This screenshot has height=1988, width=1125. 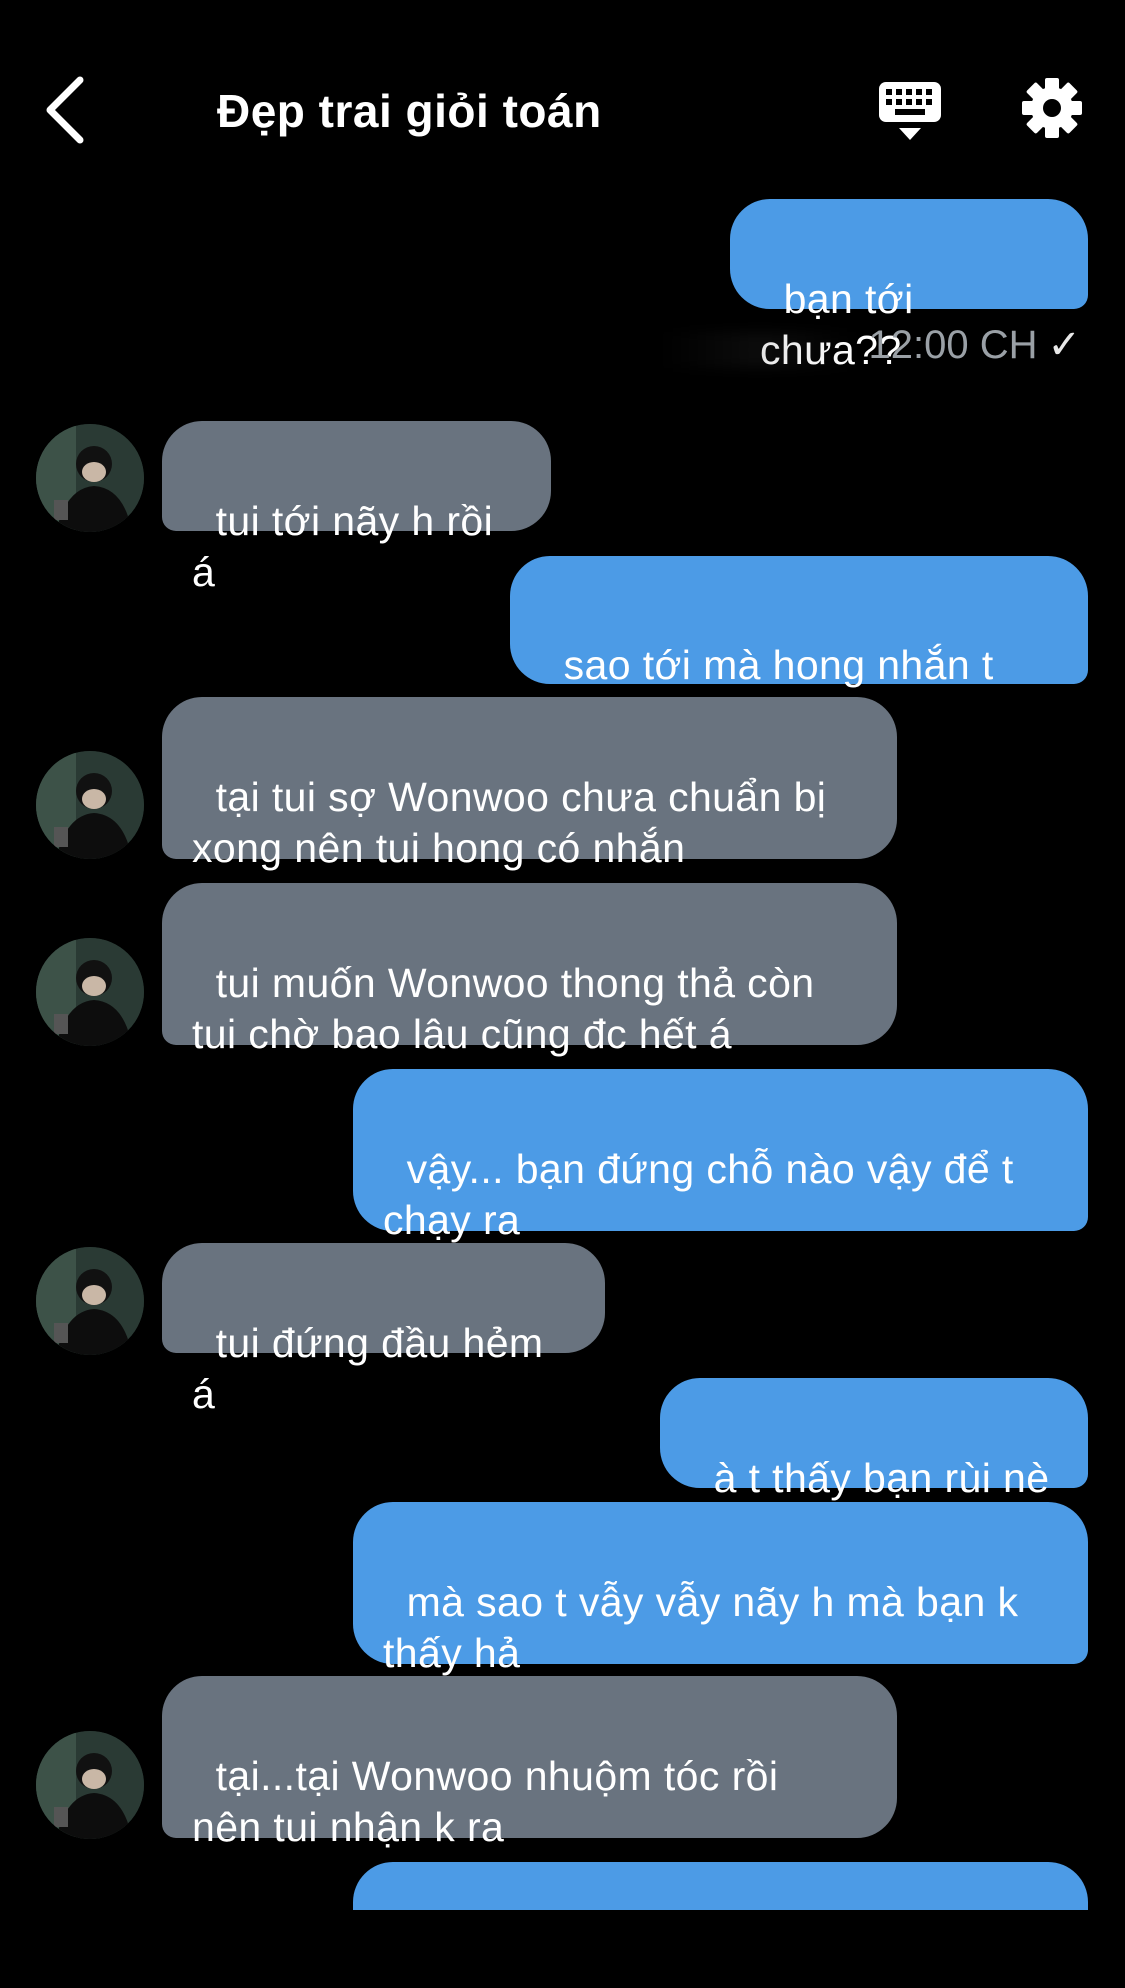 What do you see at coordinates (374, 1368) in the screenshot?
I see `message-text: tui đứng đầu hẻm á` at bounding box center [374, 1368].